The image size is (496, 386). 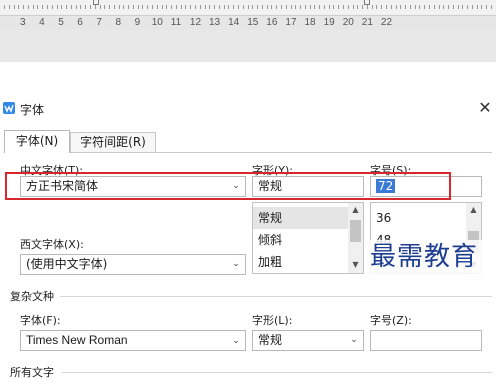 What do you see at coordinates (23, 22) in the screenshot?
I see `ruler-number: 3` at bounding box center [23, 22].